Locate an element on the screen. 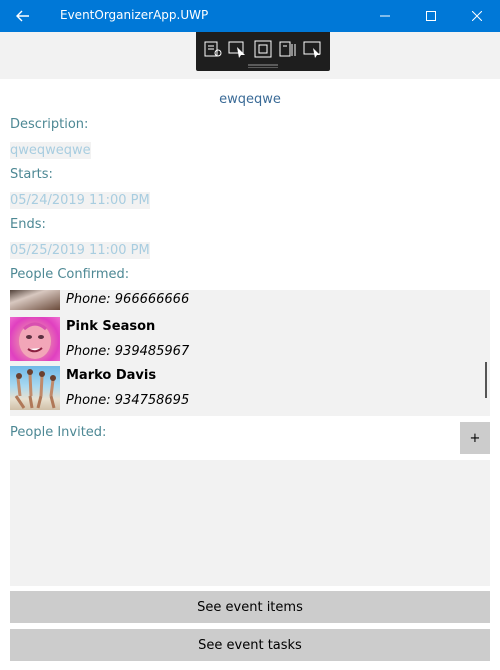 The width and height of the screenshot is (500, 670). back-button is located at coordinates (23, 16).